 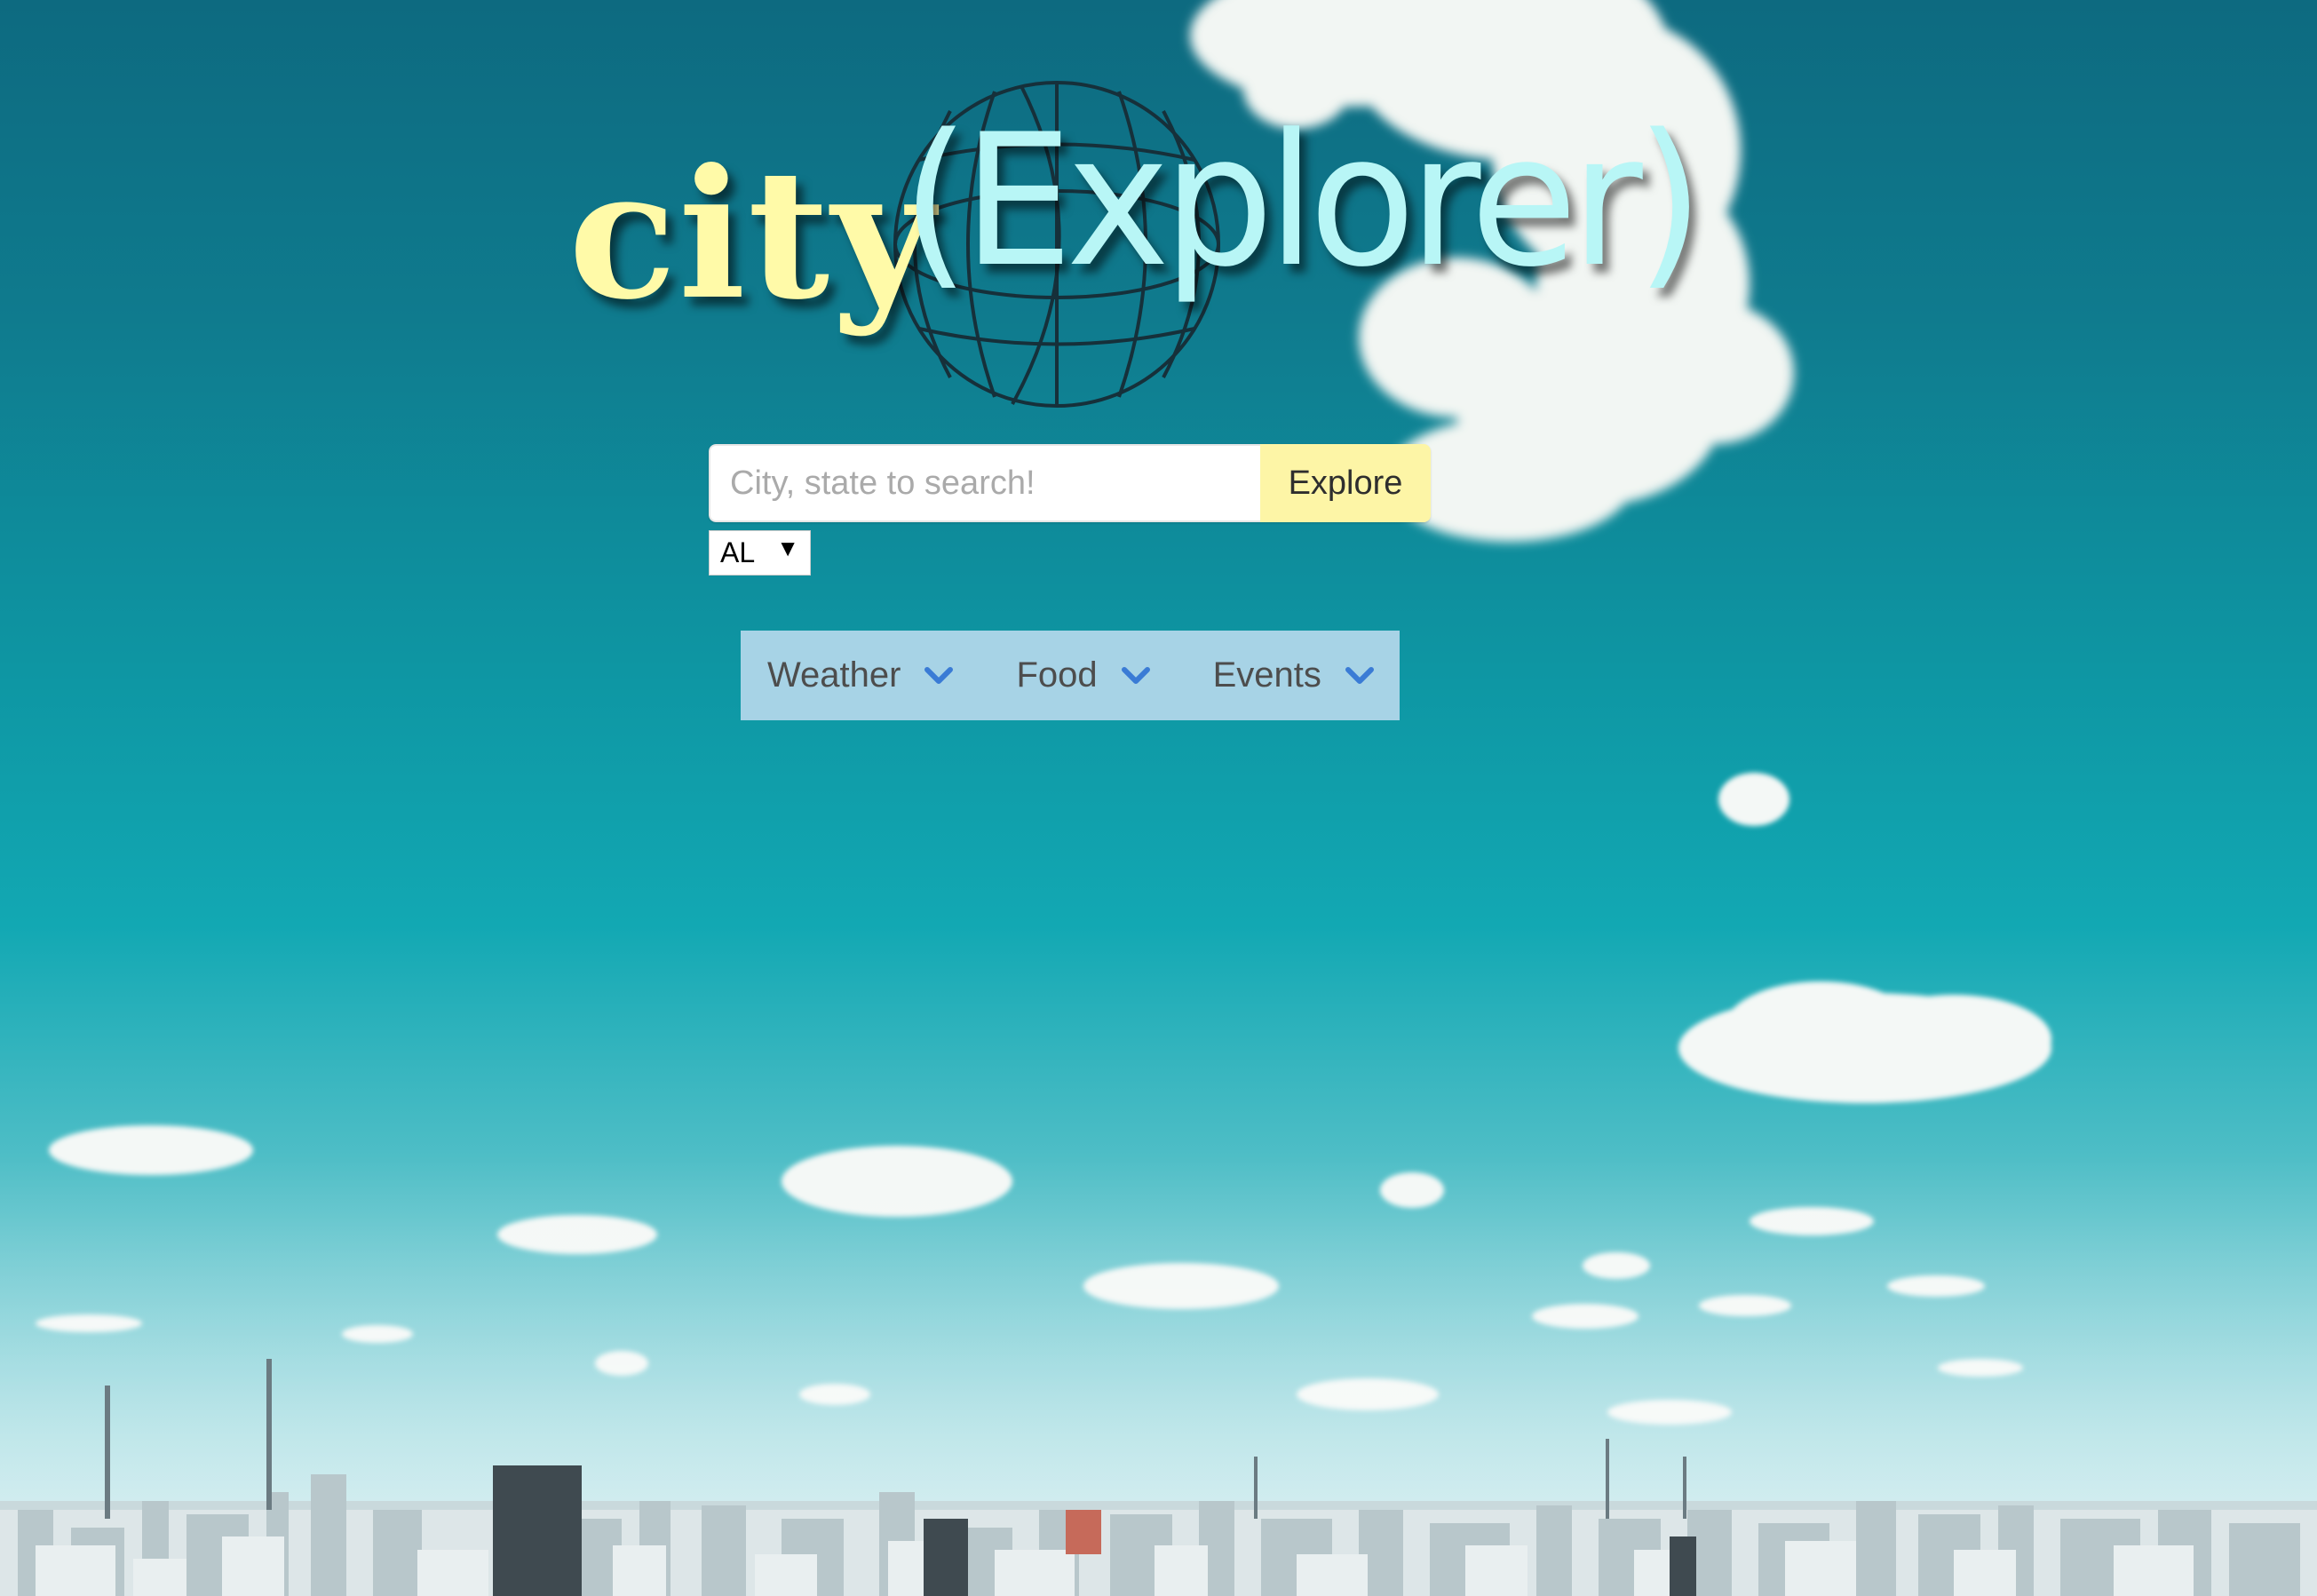 What do you see at coordinates (1266, 675) in the screenshot?
I see `events-label: Events` at bounding box center [1266, 675].